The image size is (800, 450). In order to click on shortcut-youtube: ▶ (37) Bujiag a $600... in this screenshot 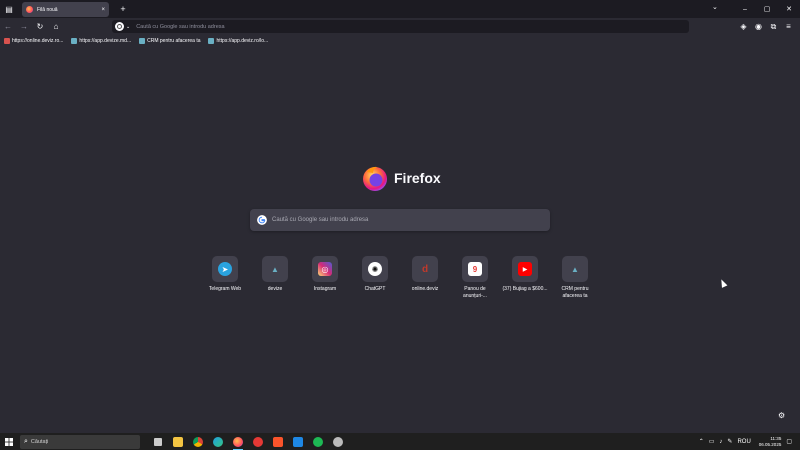, I will do `click(525, 277)`.